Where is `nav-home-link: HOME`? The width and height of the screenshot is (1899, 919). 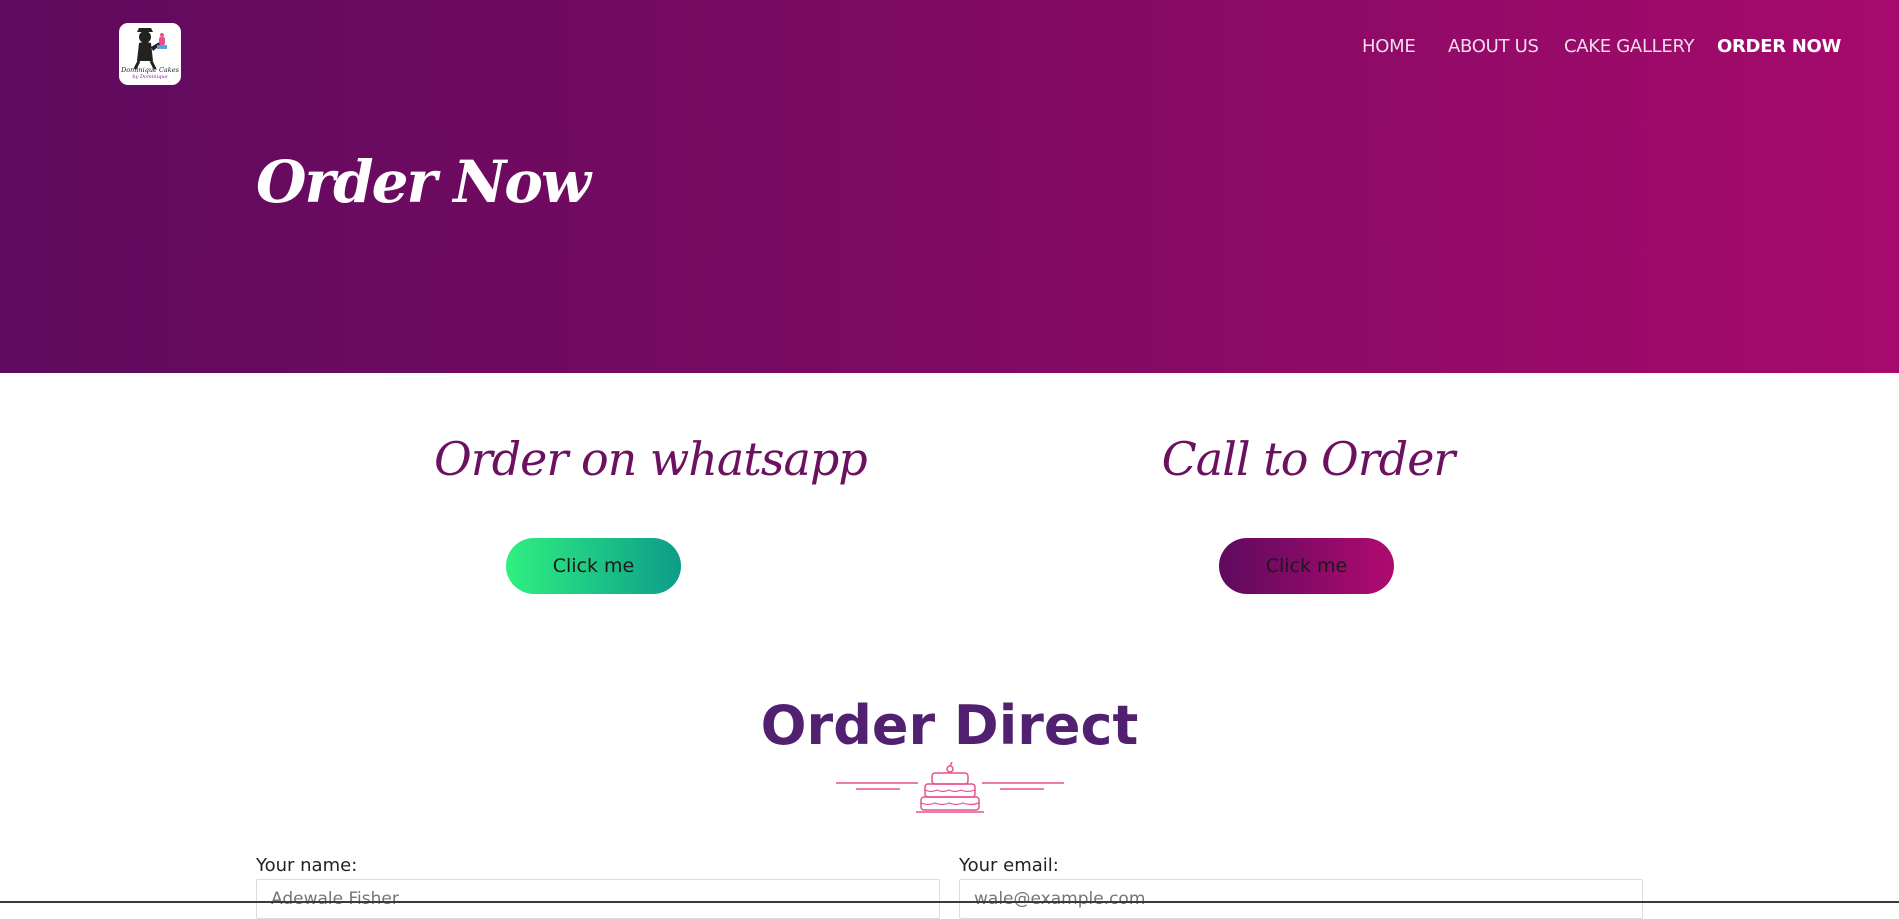
nav-home-link: HOME is located at coordinates (1389, 46).